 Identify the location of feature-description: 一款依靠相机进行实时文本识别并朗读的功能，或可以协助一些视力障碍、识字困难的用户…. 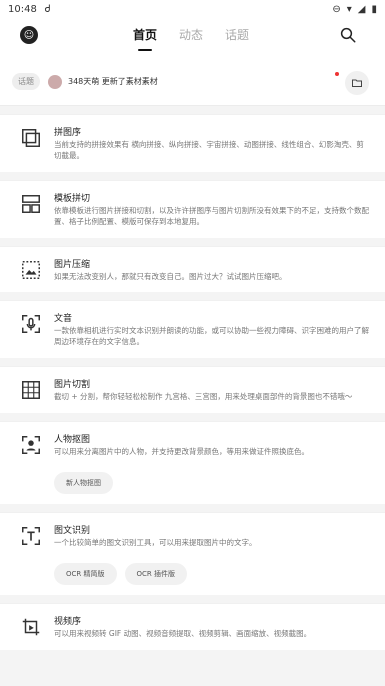
(211, 336).